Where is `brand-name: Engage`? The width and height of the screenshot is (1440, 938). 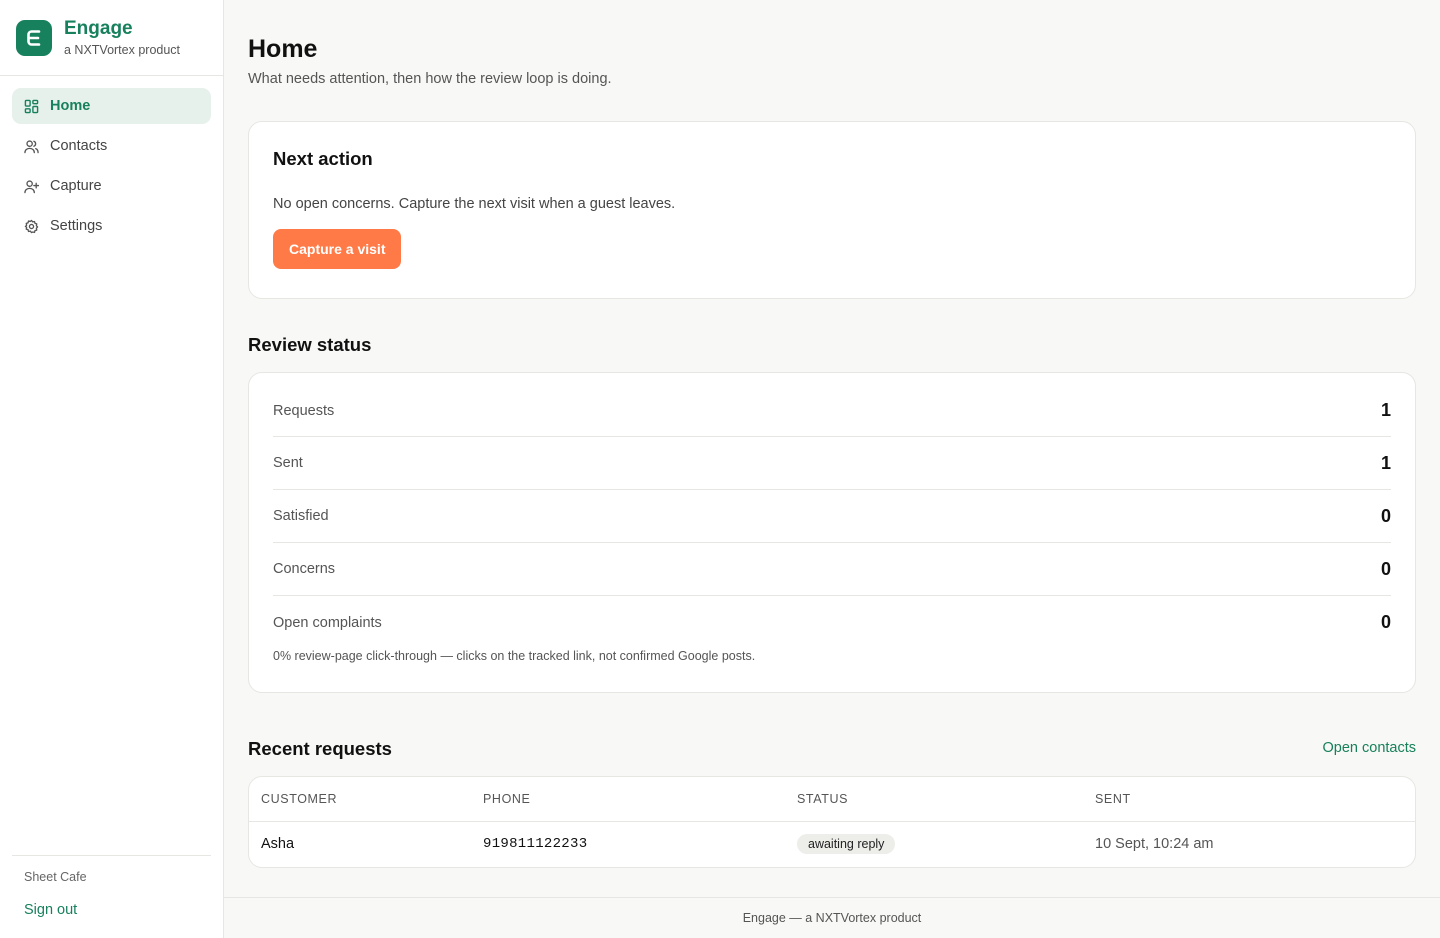 brand-name: Engage is located at coordinates (98, 28).